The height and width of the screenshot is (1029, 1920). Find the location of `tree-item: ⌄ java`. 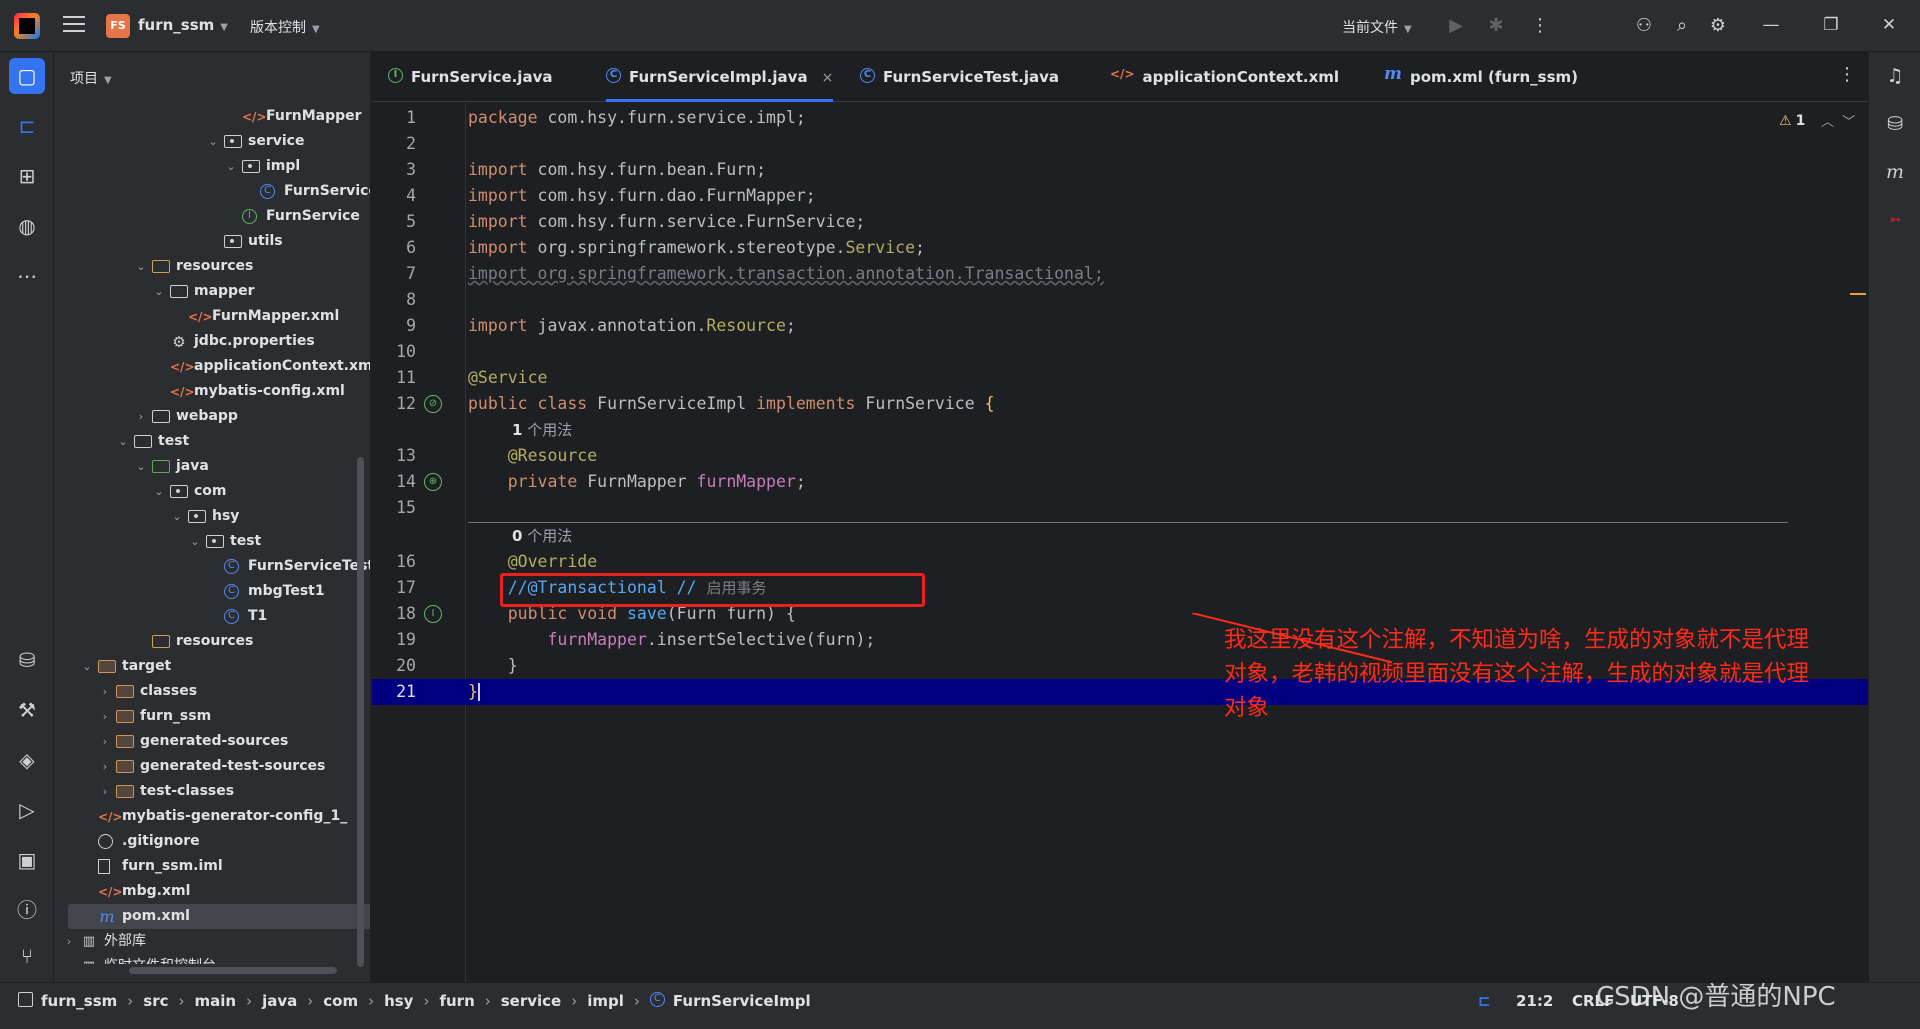

tree-item: ⌄ java is located at coordinates (212, 466).